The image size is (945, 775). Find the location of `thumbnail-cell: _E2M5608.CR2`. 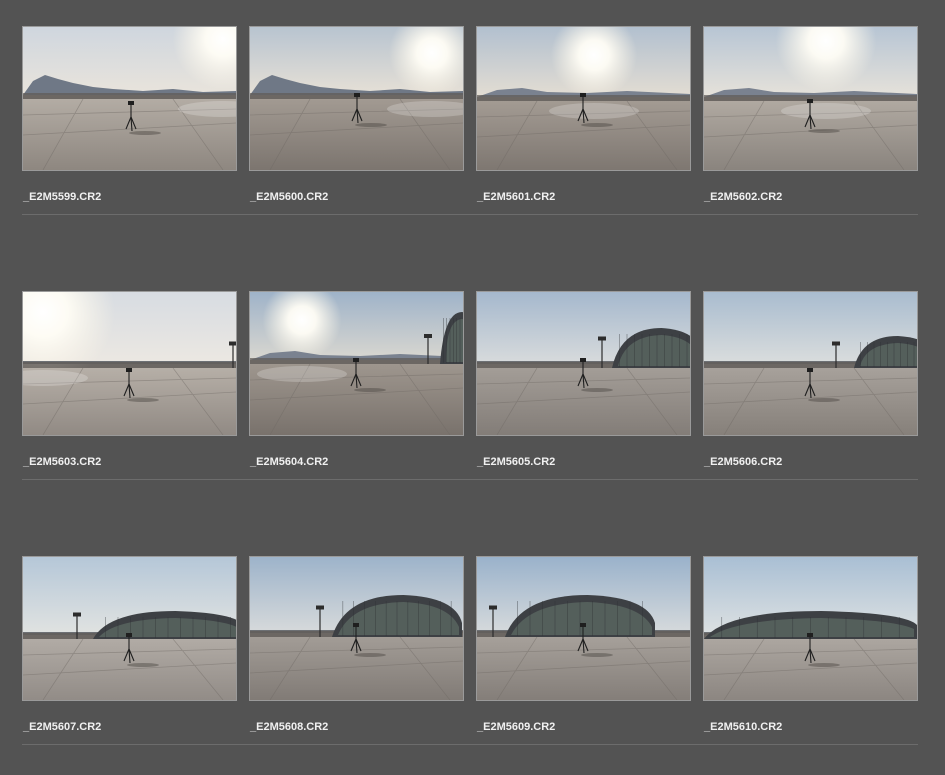

thumbnail-cell: _E2M5608.CR2 is located at coordinates (356, 650).